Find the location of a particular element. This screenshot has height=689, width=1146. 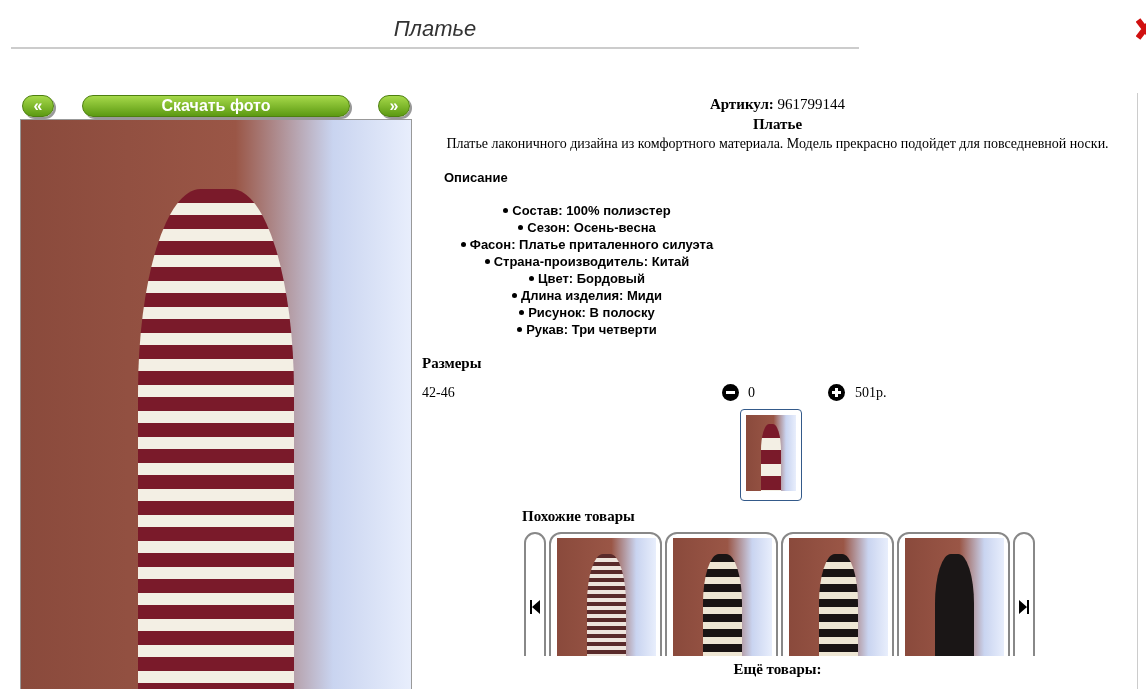

more-products-title: Ещё товары: is located at coordinates (777, 669).